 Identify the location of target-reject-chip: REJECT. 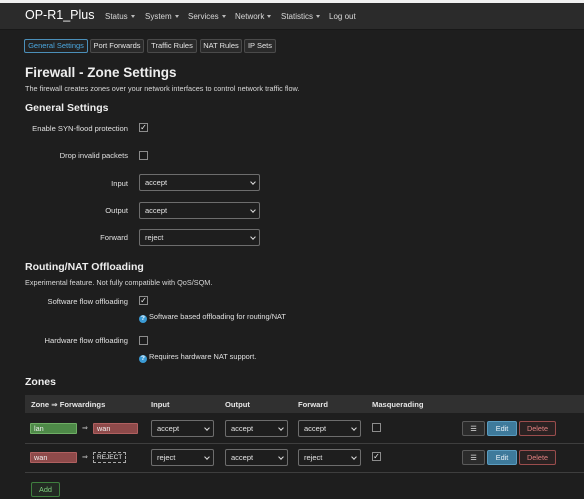
(110, 457).